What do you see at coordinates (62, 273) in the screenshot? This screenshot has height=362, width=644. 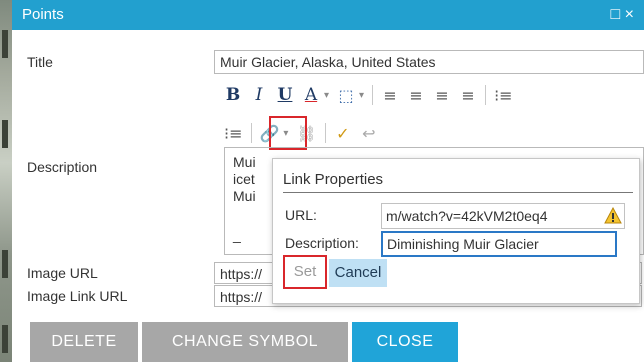 I see `image-url-label: Image URL` at bounding box center [62, 273].